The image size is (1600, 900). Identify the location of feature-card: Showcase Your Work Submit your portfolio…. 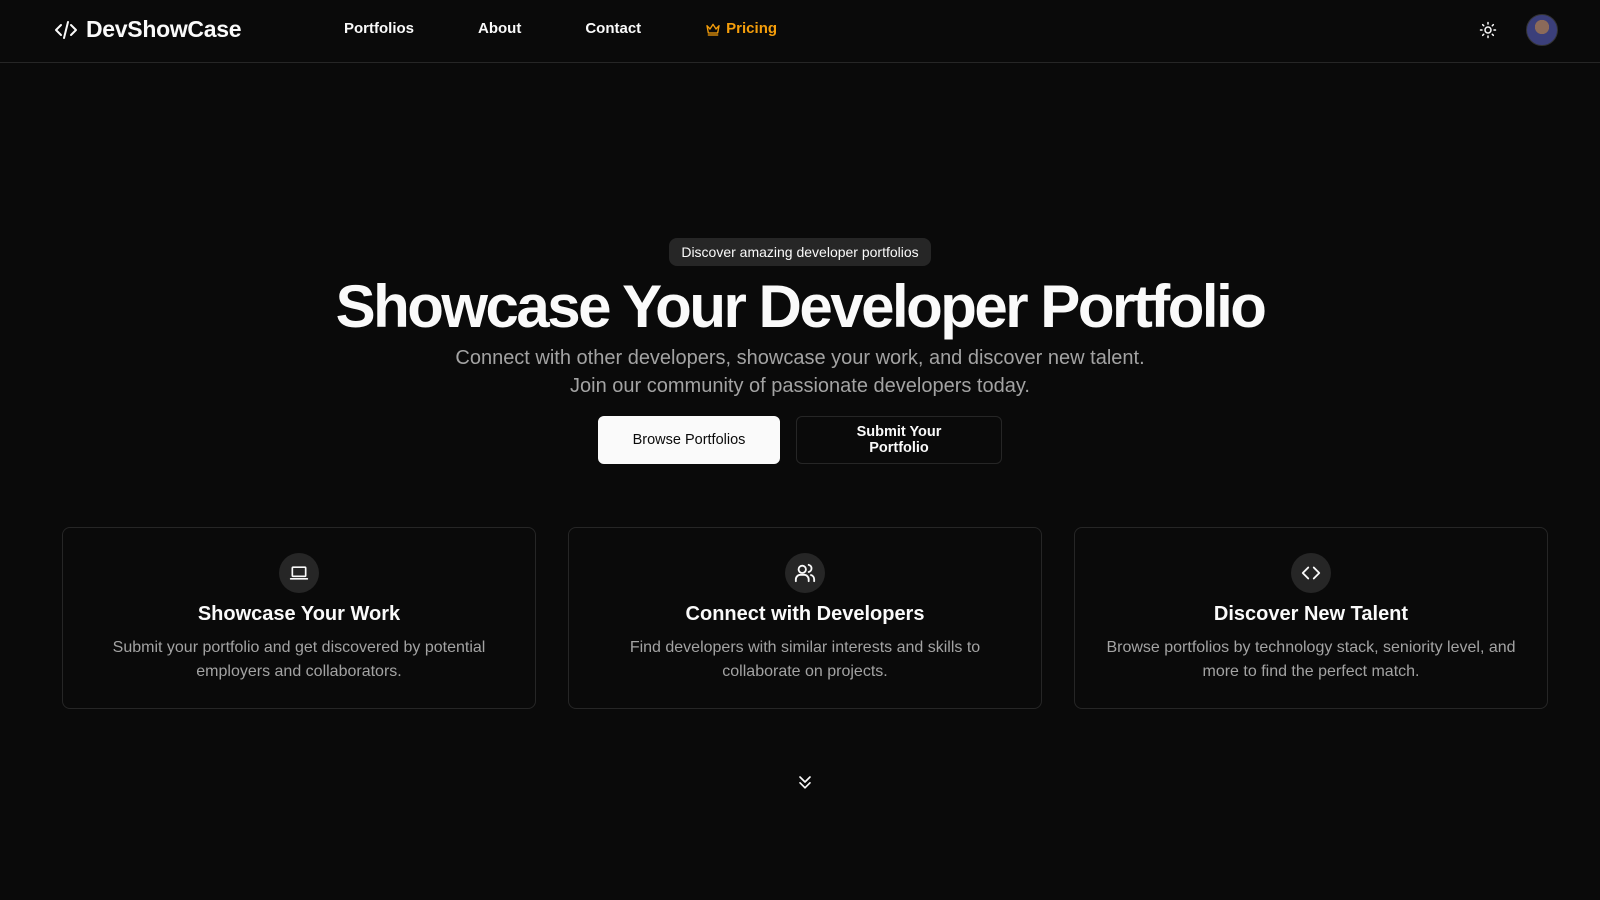
(299, 618).